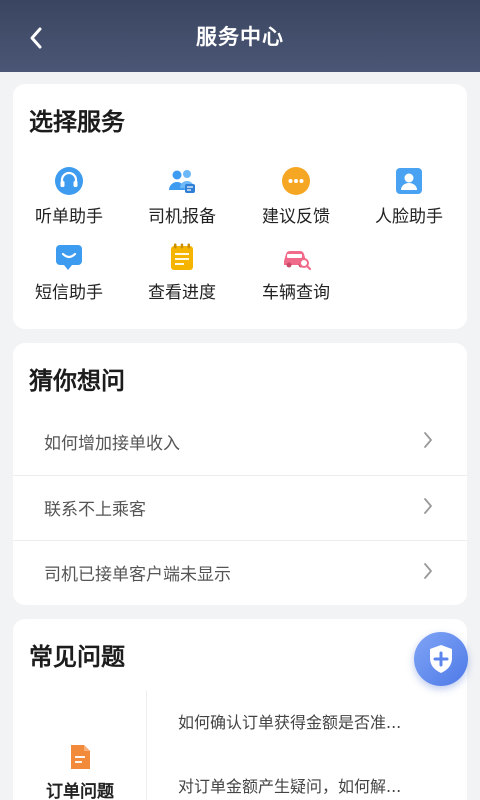 The width and height of the screenshot is (480, 800). I want to click on question-text: 如何增加接单收入, so click(112, 444).